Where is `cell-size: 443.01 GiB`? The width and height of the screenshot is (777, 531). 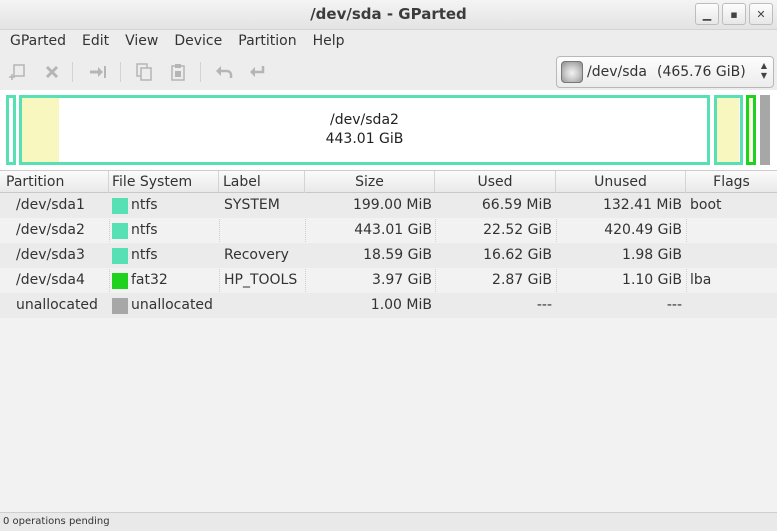 cell-size: 443.01 GiB is located at coordinates (393, 230).